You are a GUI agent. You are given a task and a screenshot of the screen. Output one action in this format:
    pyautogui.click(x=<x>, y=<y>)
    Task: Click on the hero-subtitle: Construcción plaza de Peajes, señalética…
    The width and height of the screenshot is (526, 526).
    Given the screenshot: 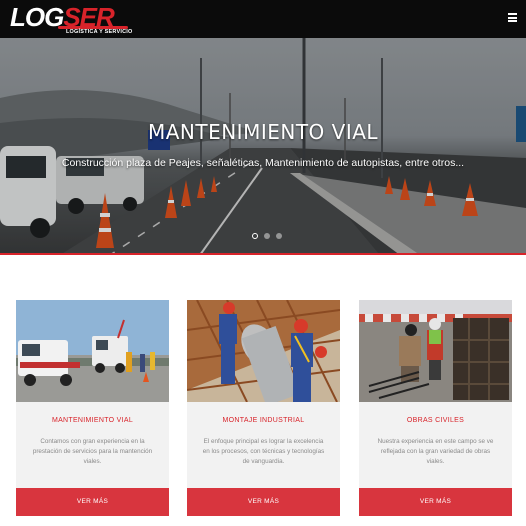 What is the action you would take?
    pyautogui.click(x=263, y=163)
    